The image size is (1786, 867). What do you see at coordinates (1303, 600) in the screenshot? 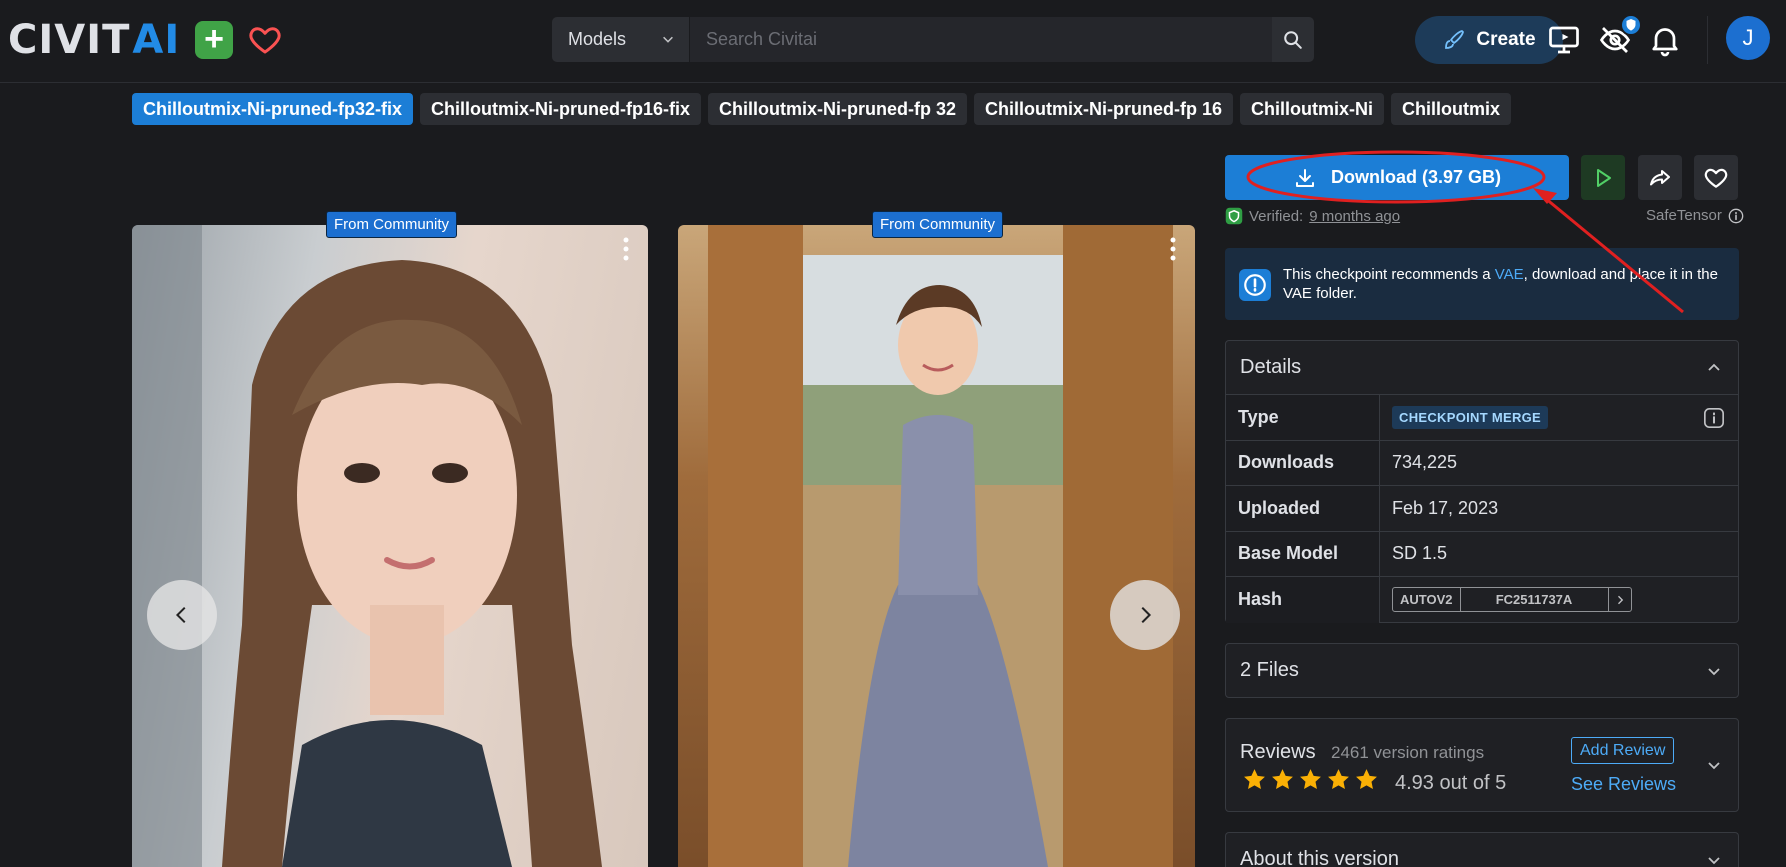
I see `row-label: Hash` at bounding box center [1303, 600].